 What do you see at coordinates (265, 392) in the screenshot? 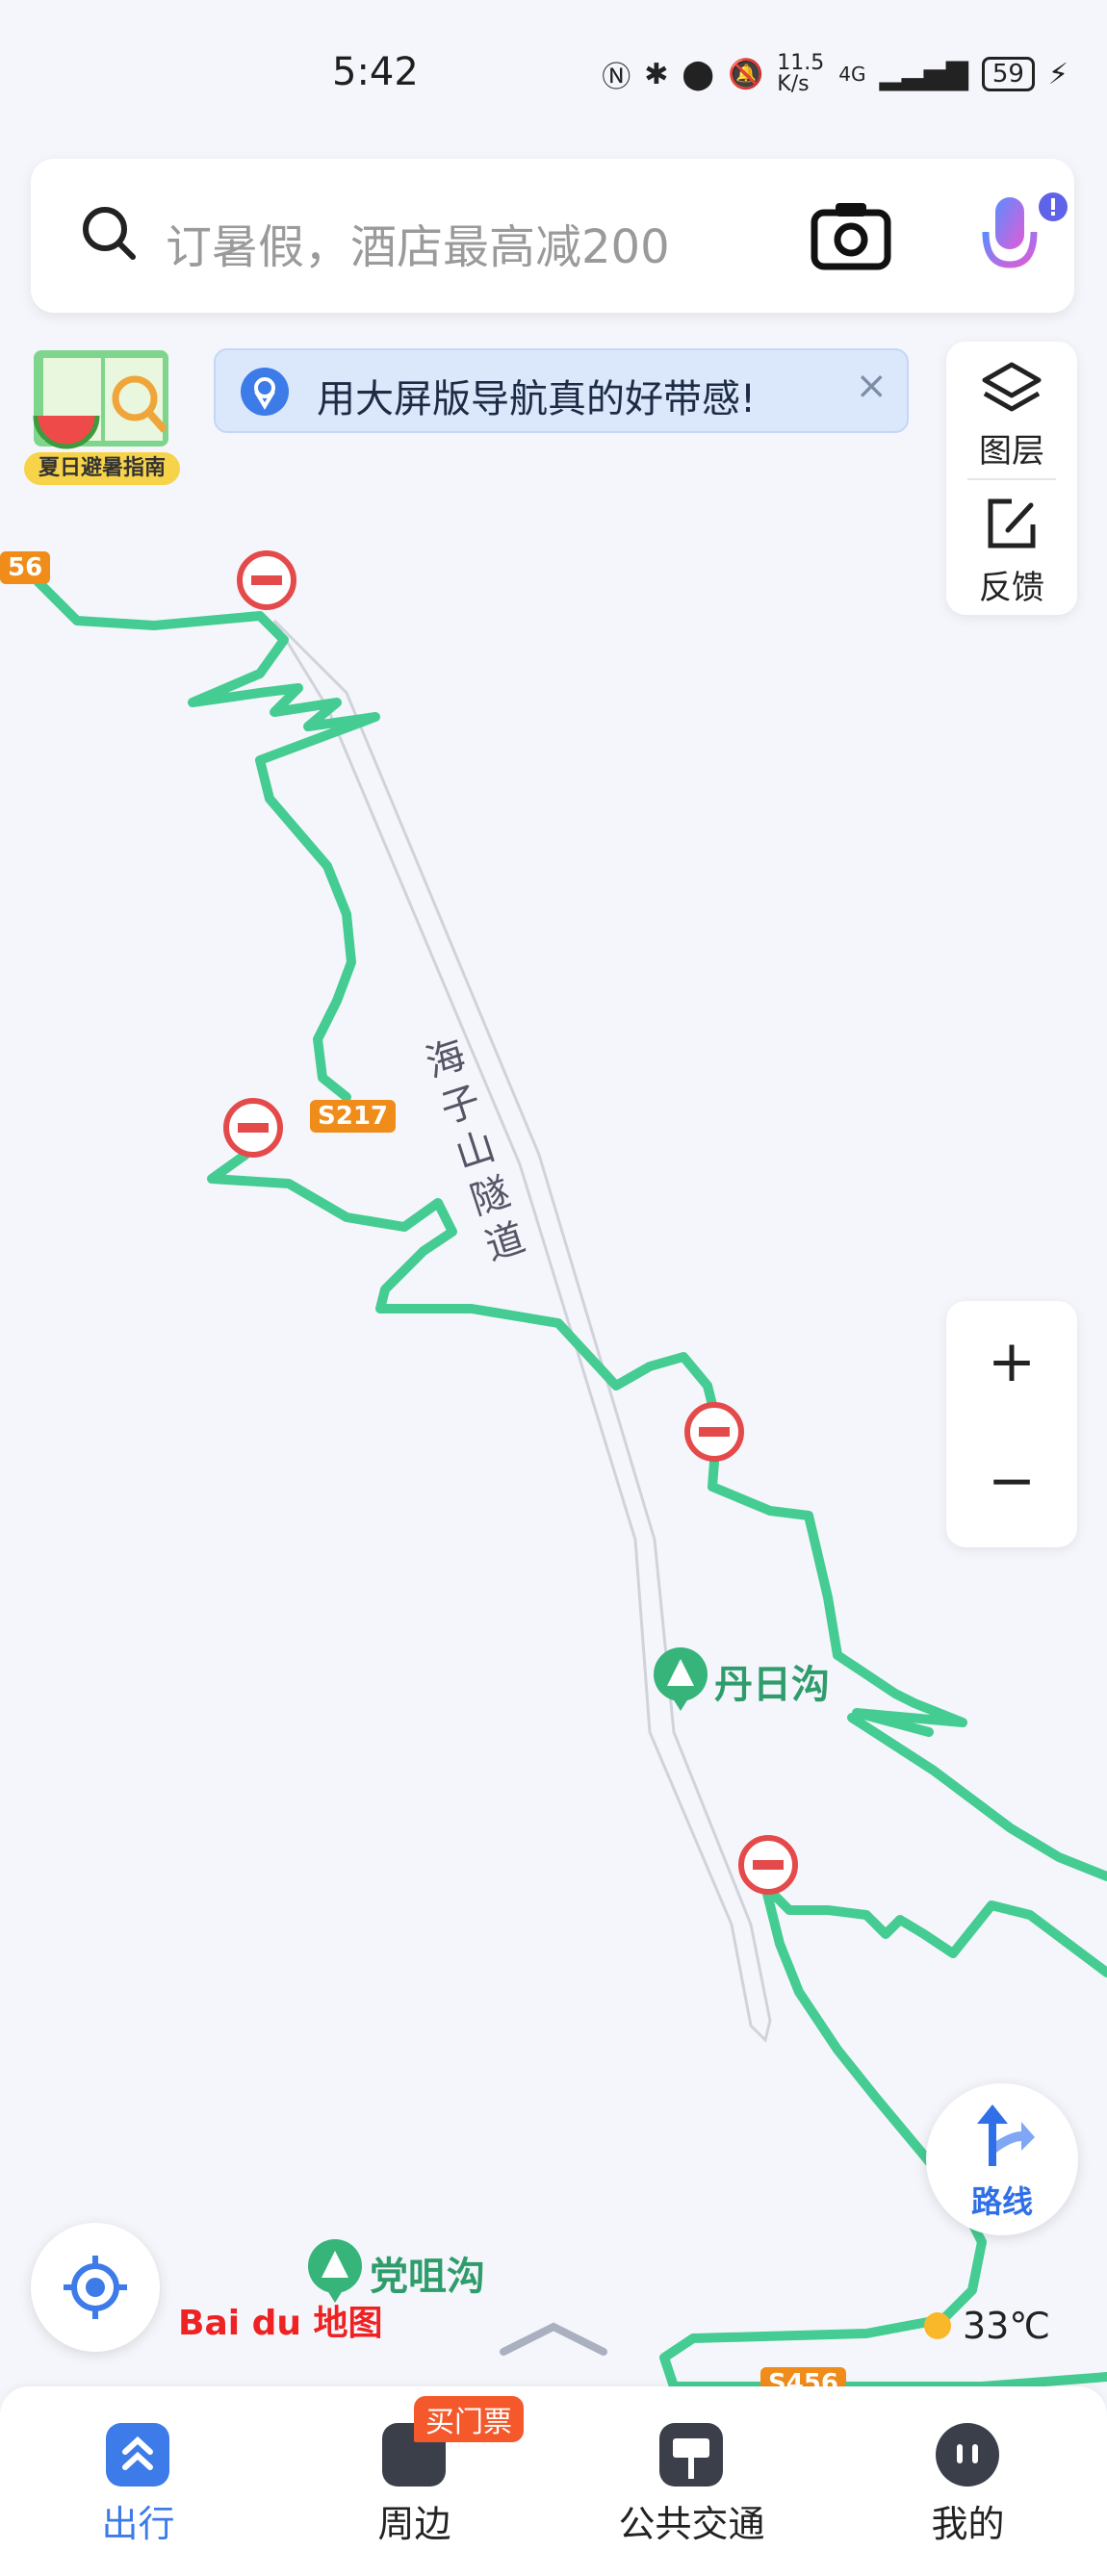
I see `location-pin-icon` at bounding box center [265, 392].